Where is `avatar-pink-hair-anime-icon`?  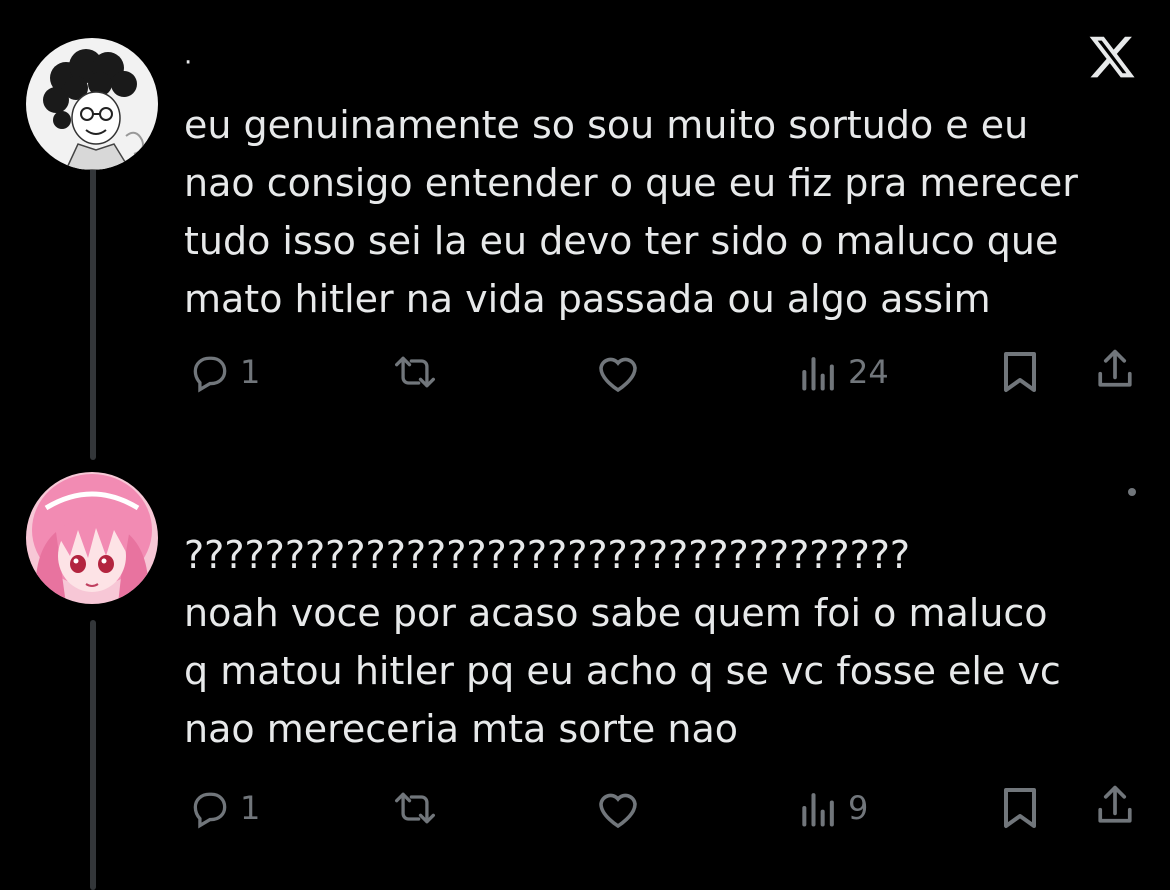 avatar-pink-hair-anime-icon is located at coordinates (92, 538).